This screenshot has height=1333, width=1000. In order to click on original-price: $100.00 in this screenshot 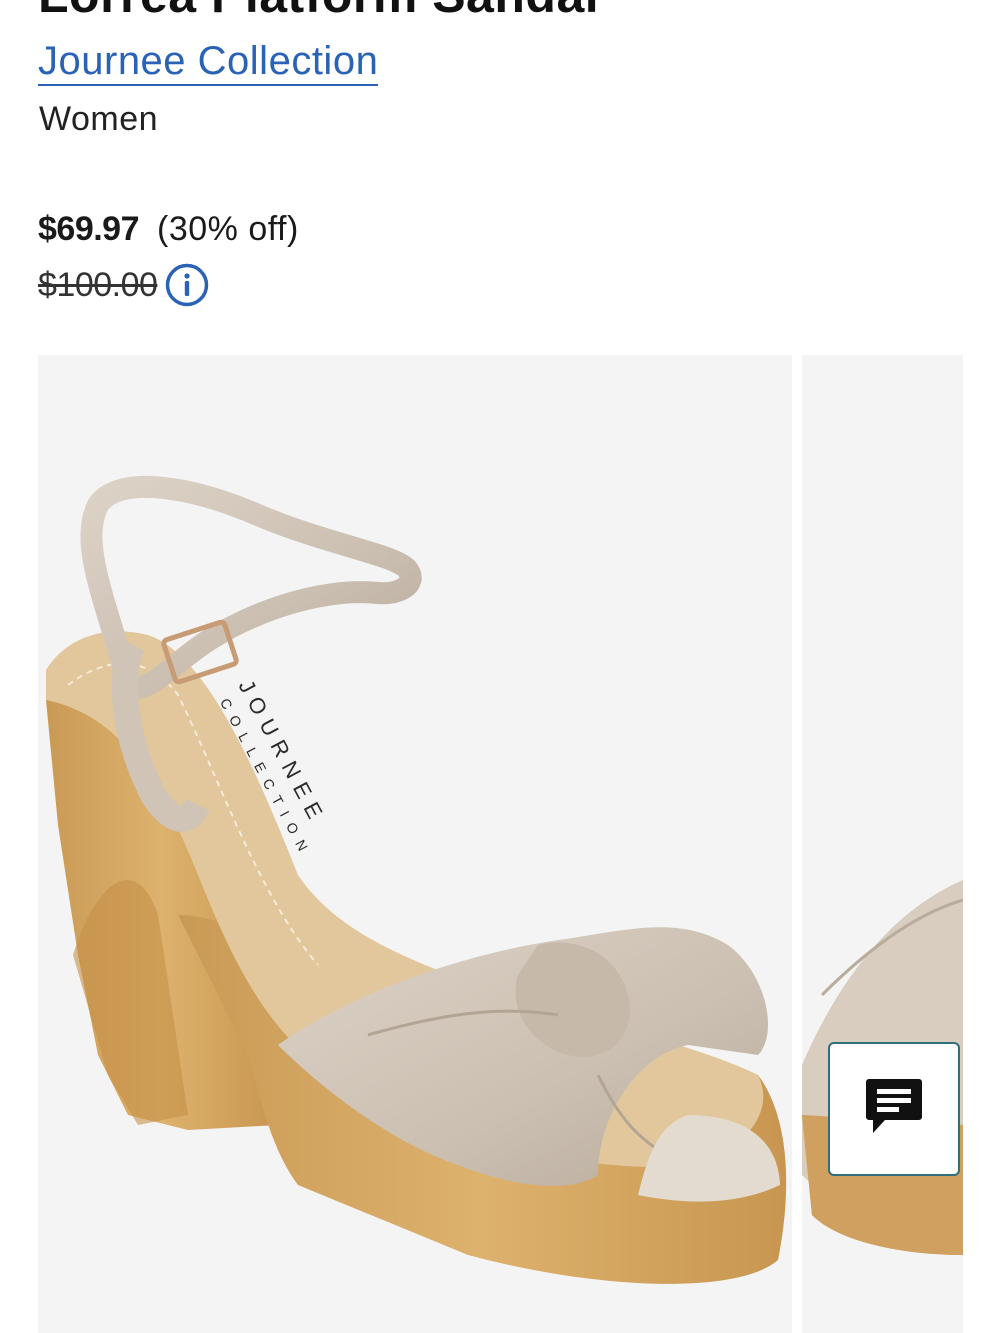, I will do `click(98, 284)`.